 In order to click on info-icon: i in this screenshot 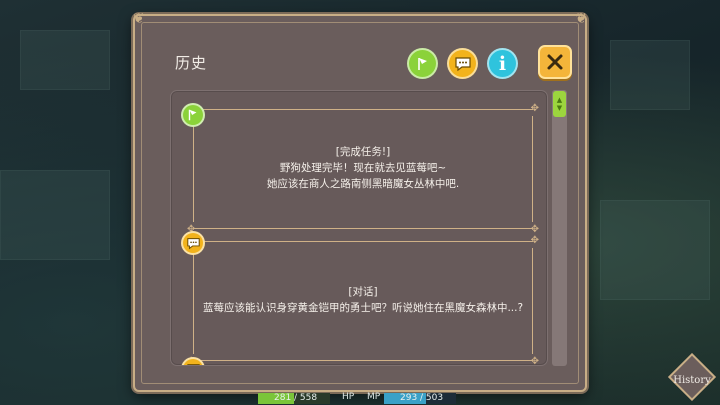, I will do `click(502, 63)`.